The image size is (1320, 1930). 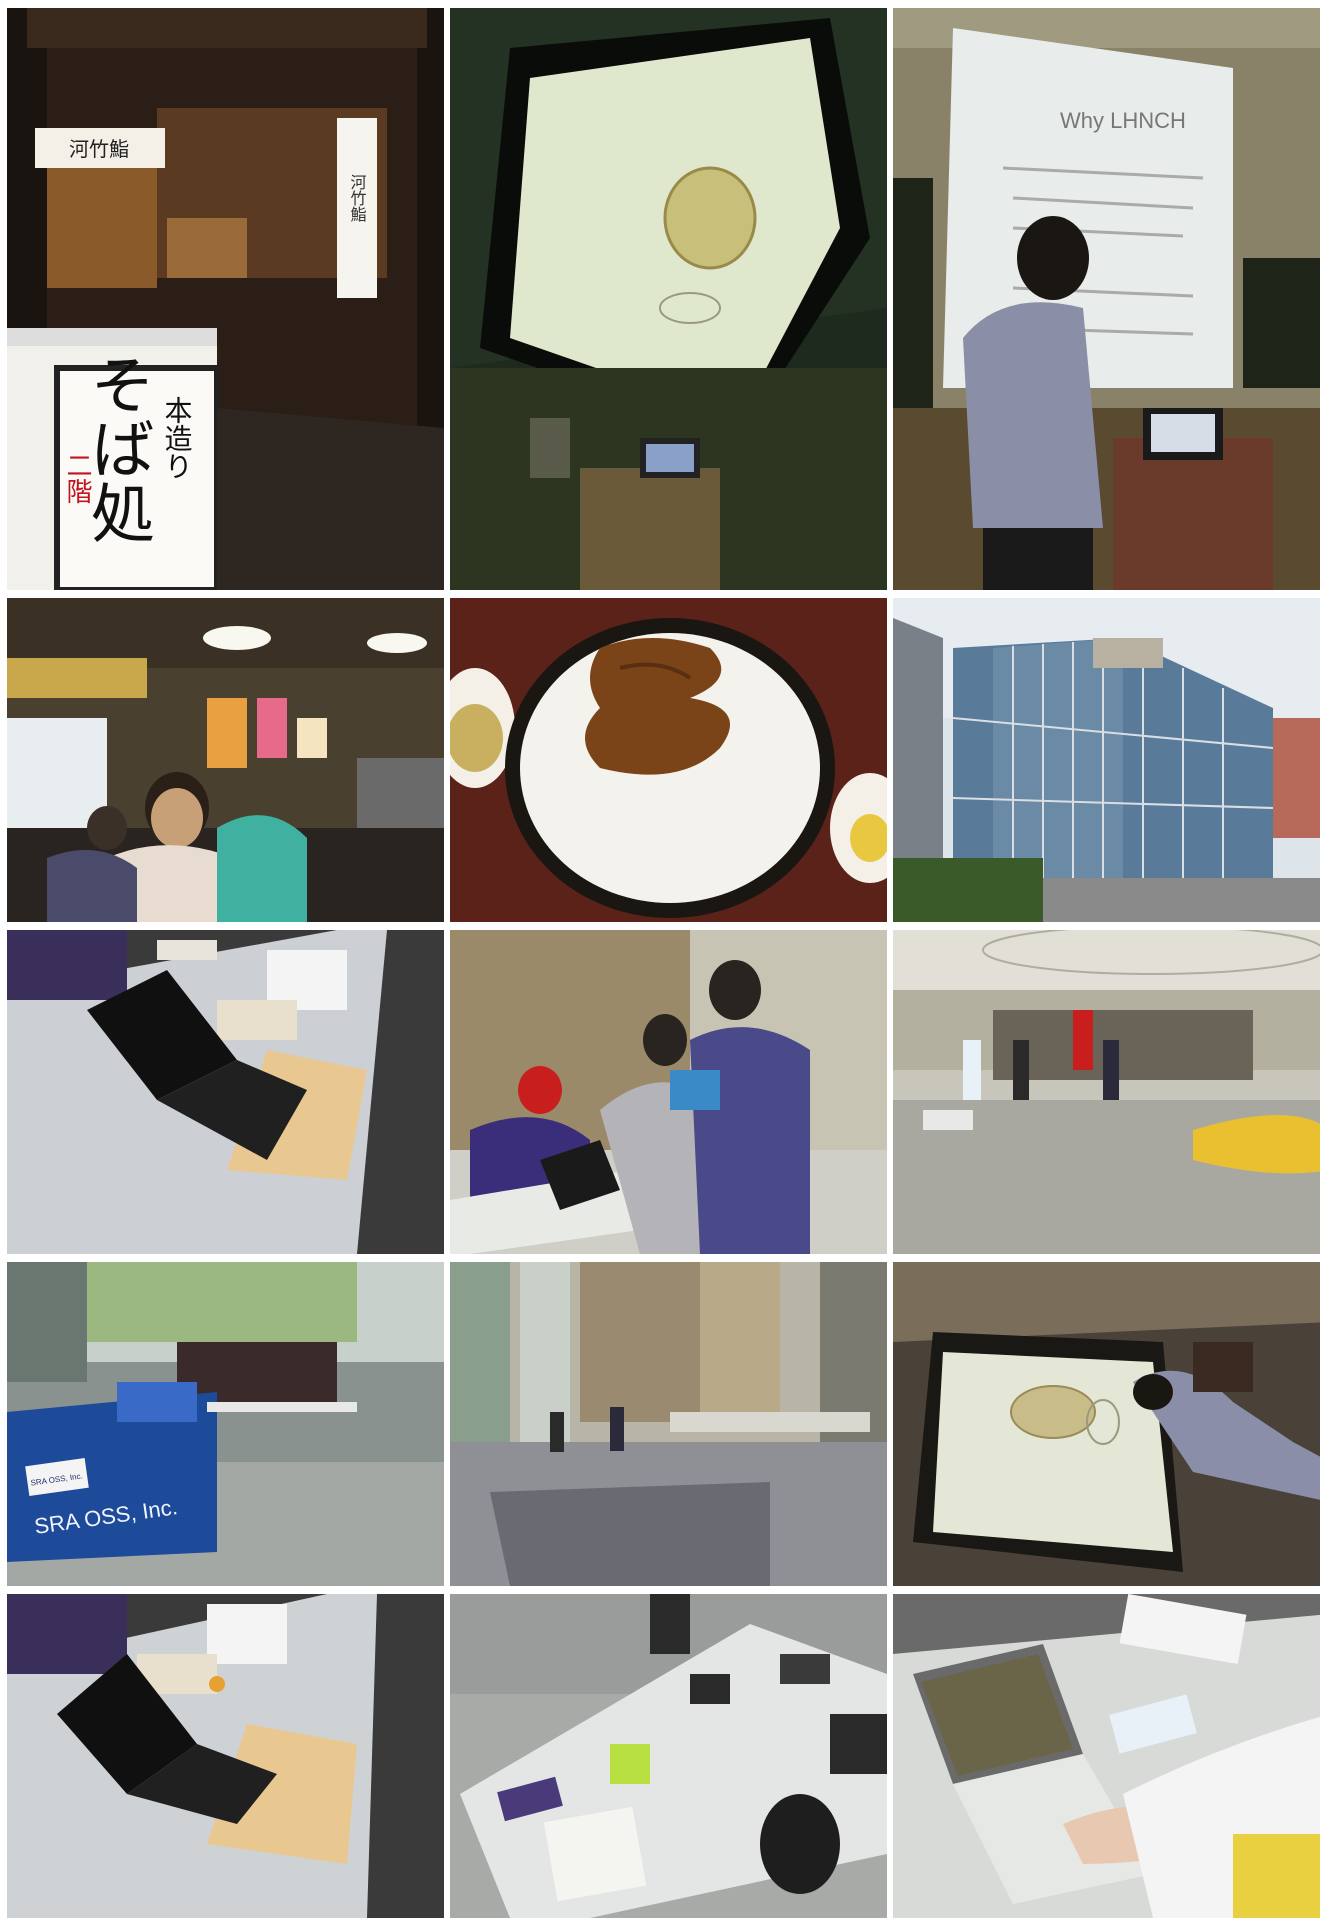 What do you see at coordinates (99, 149) in the screenshot?
I see `sign-top-text: 河竹鮨` at bounding box center [99, 149].